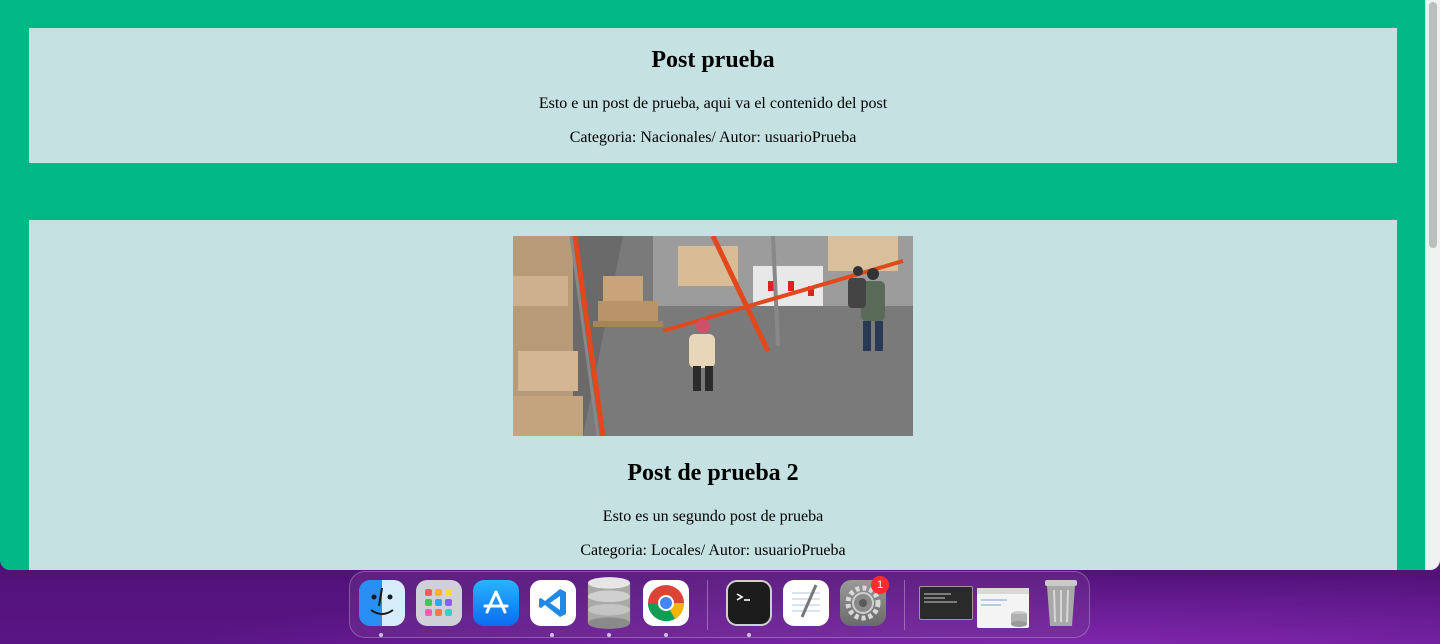 The width and height of the screenshot is (1440, 644). I want to click on vscode-icon, so click(553, 603).